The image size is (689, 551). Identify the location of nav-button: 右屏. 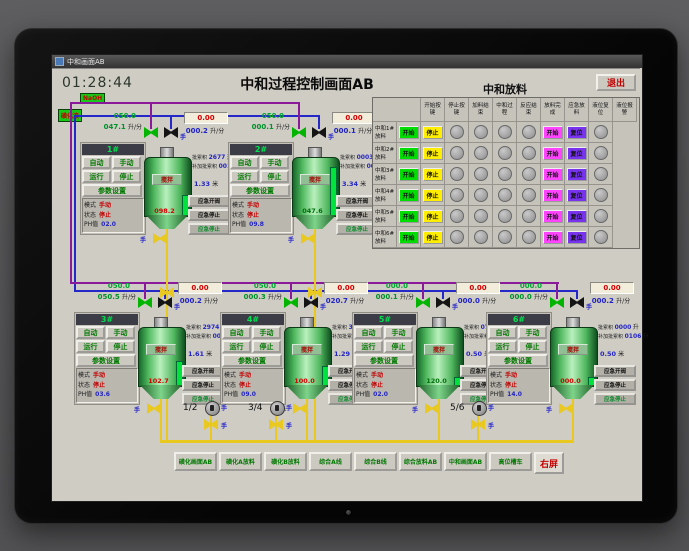
(549, 463).